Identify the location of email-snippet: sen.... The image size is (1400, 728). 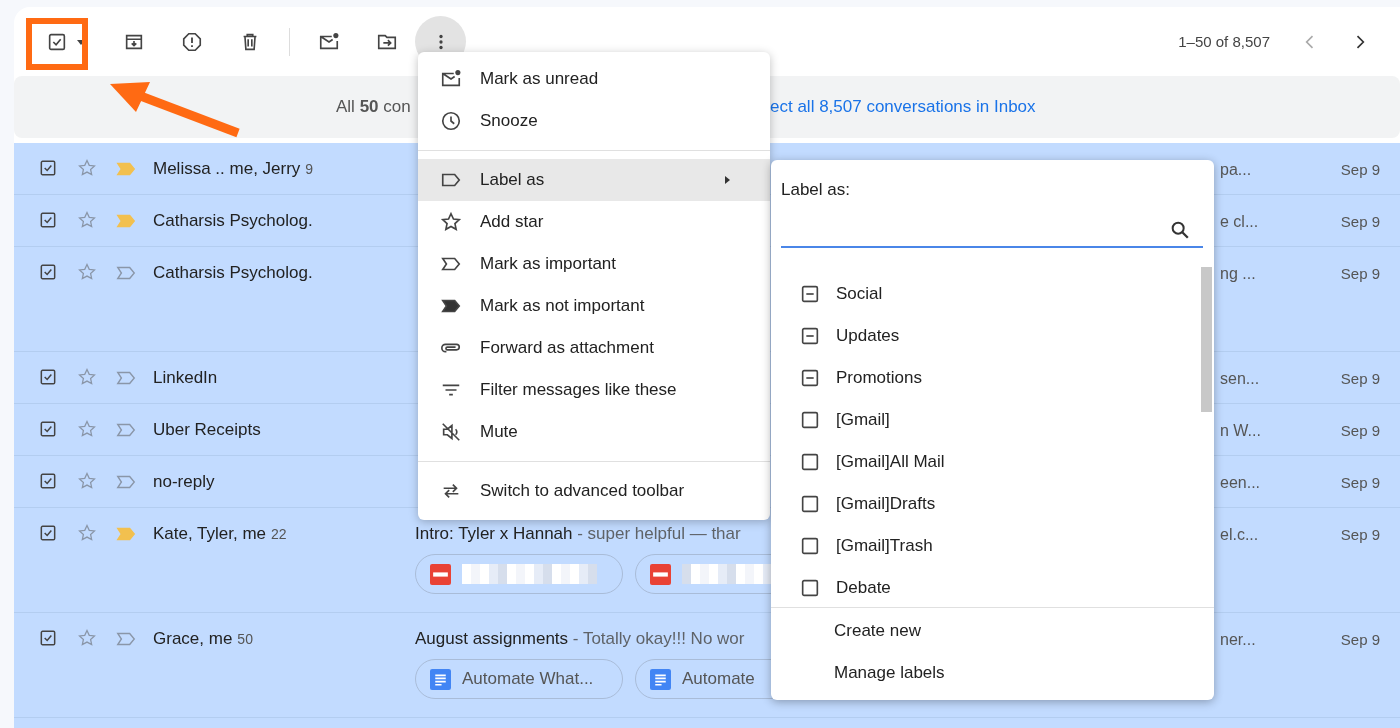
(1240, 379).